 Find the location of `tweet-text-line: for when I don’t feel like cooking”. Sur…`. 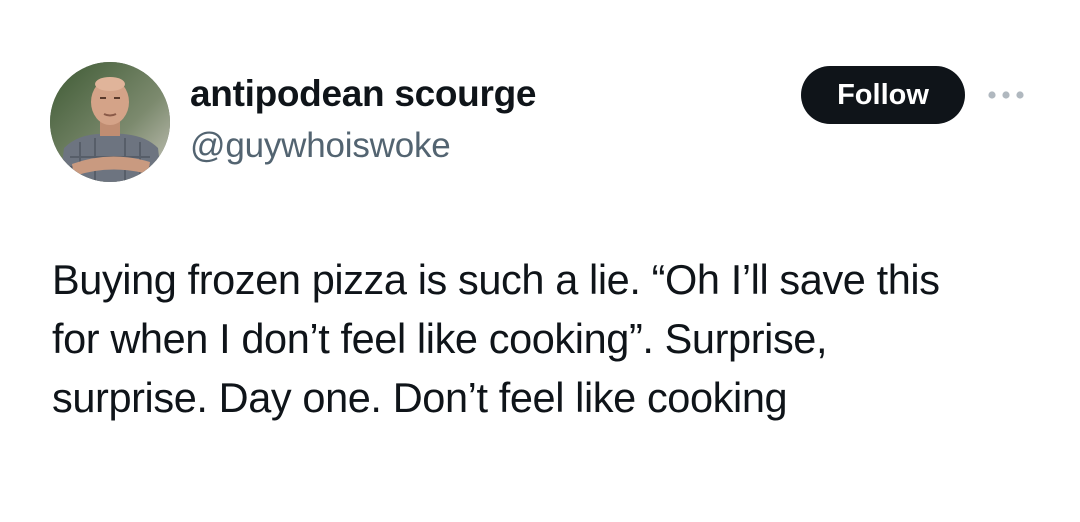

tweet-text-line: for when I don’t feel like cooking”. Sur… is located at coordinates (440, 338).